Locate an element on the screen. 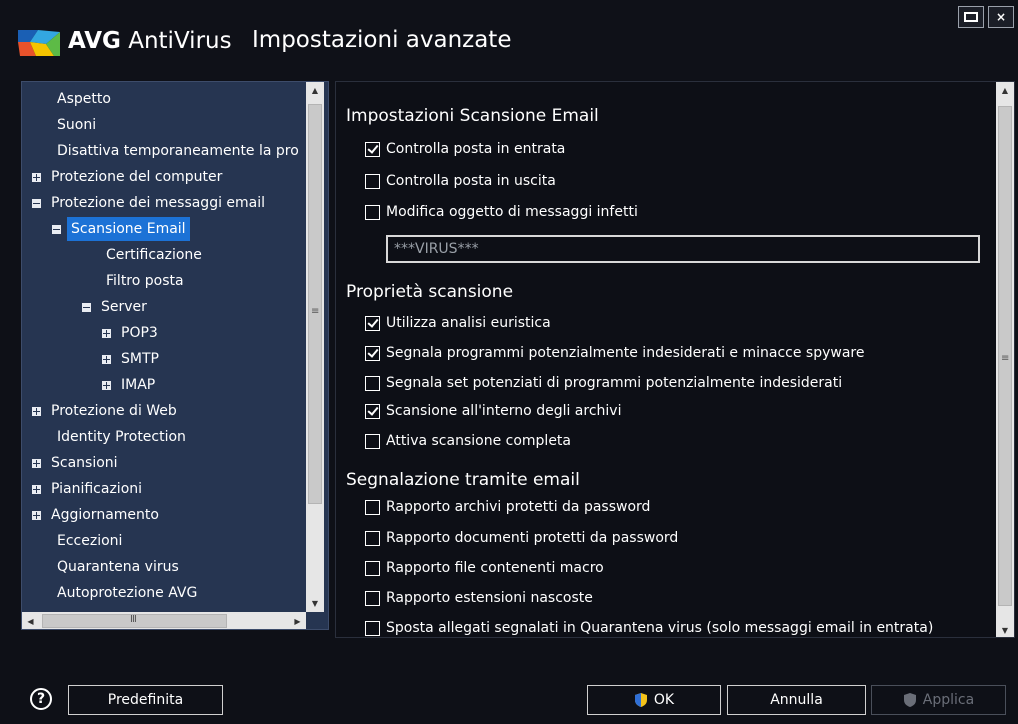 The width and height of the screenshot is (1018, 724). tree-item: Scansioni is located at coordinates (77, 463).